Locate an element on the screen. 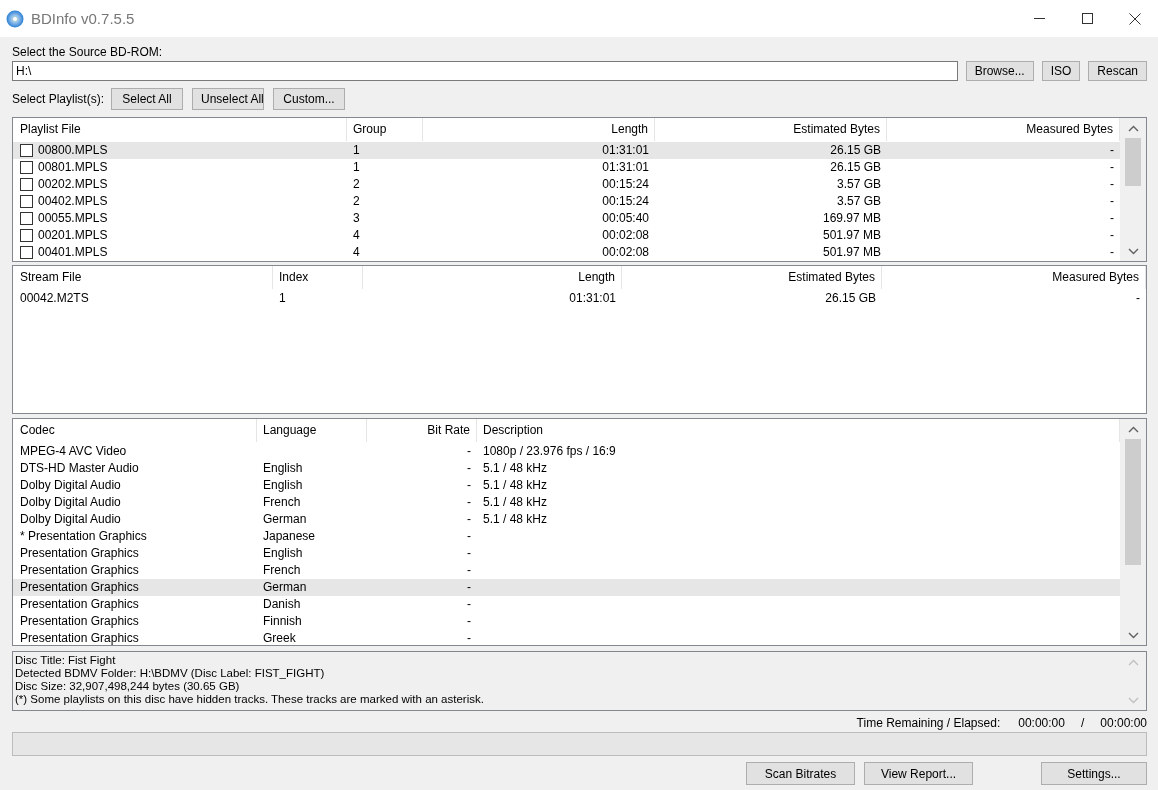  table-cell: French is located at coordinates (282, 570).